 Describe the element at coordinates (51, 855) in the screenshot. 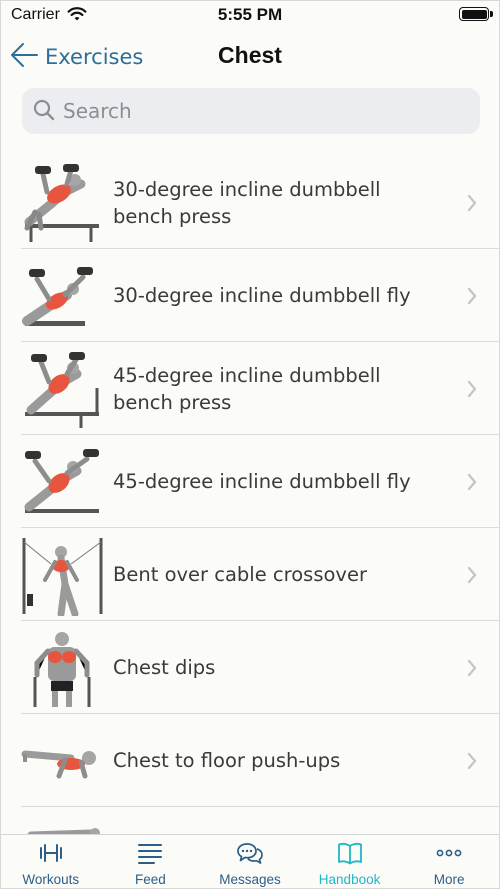

I see `dumbbell-icon` at that location.